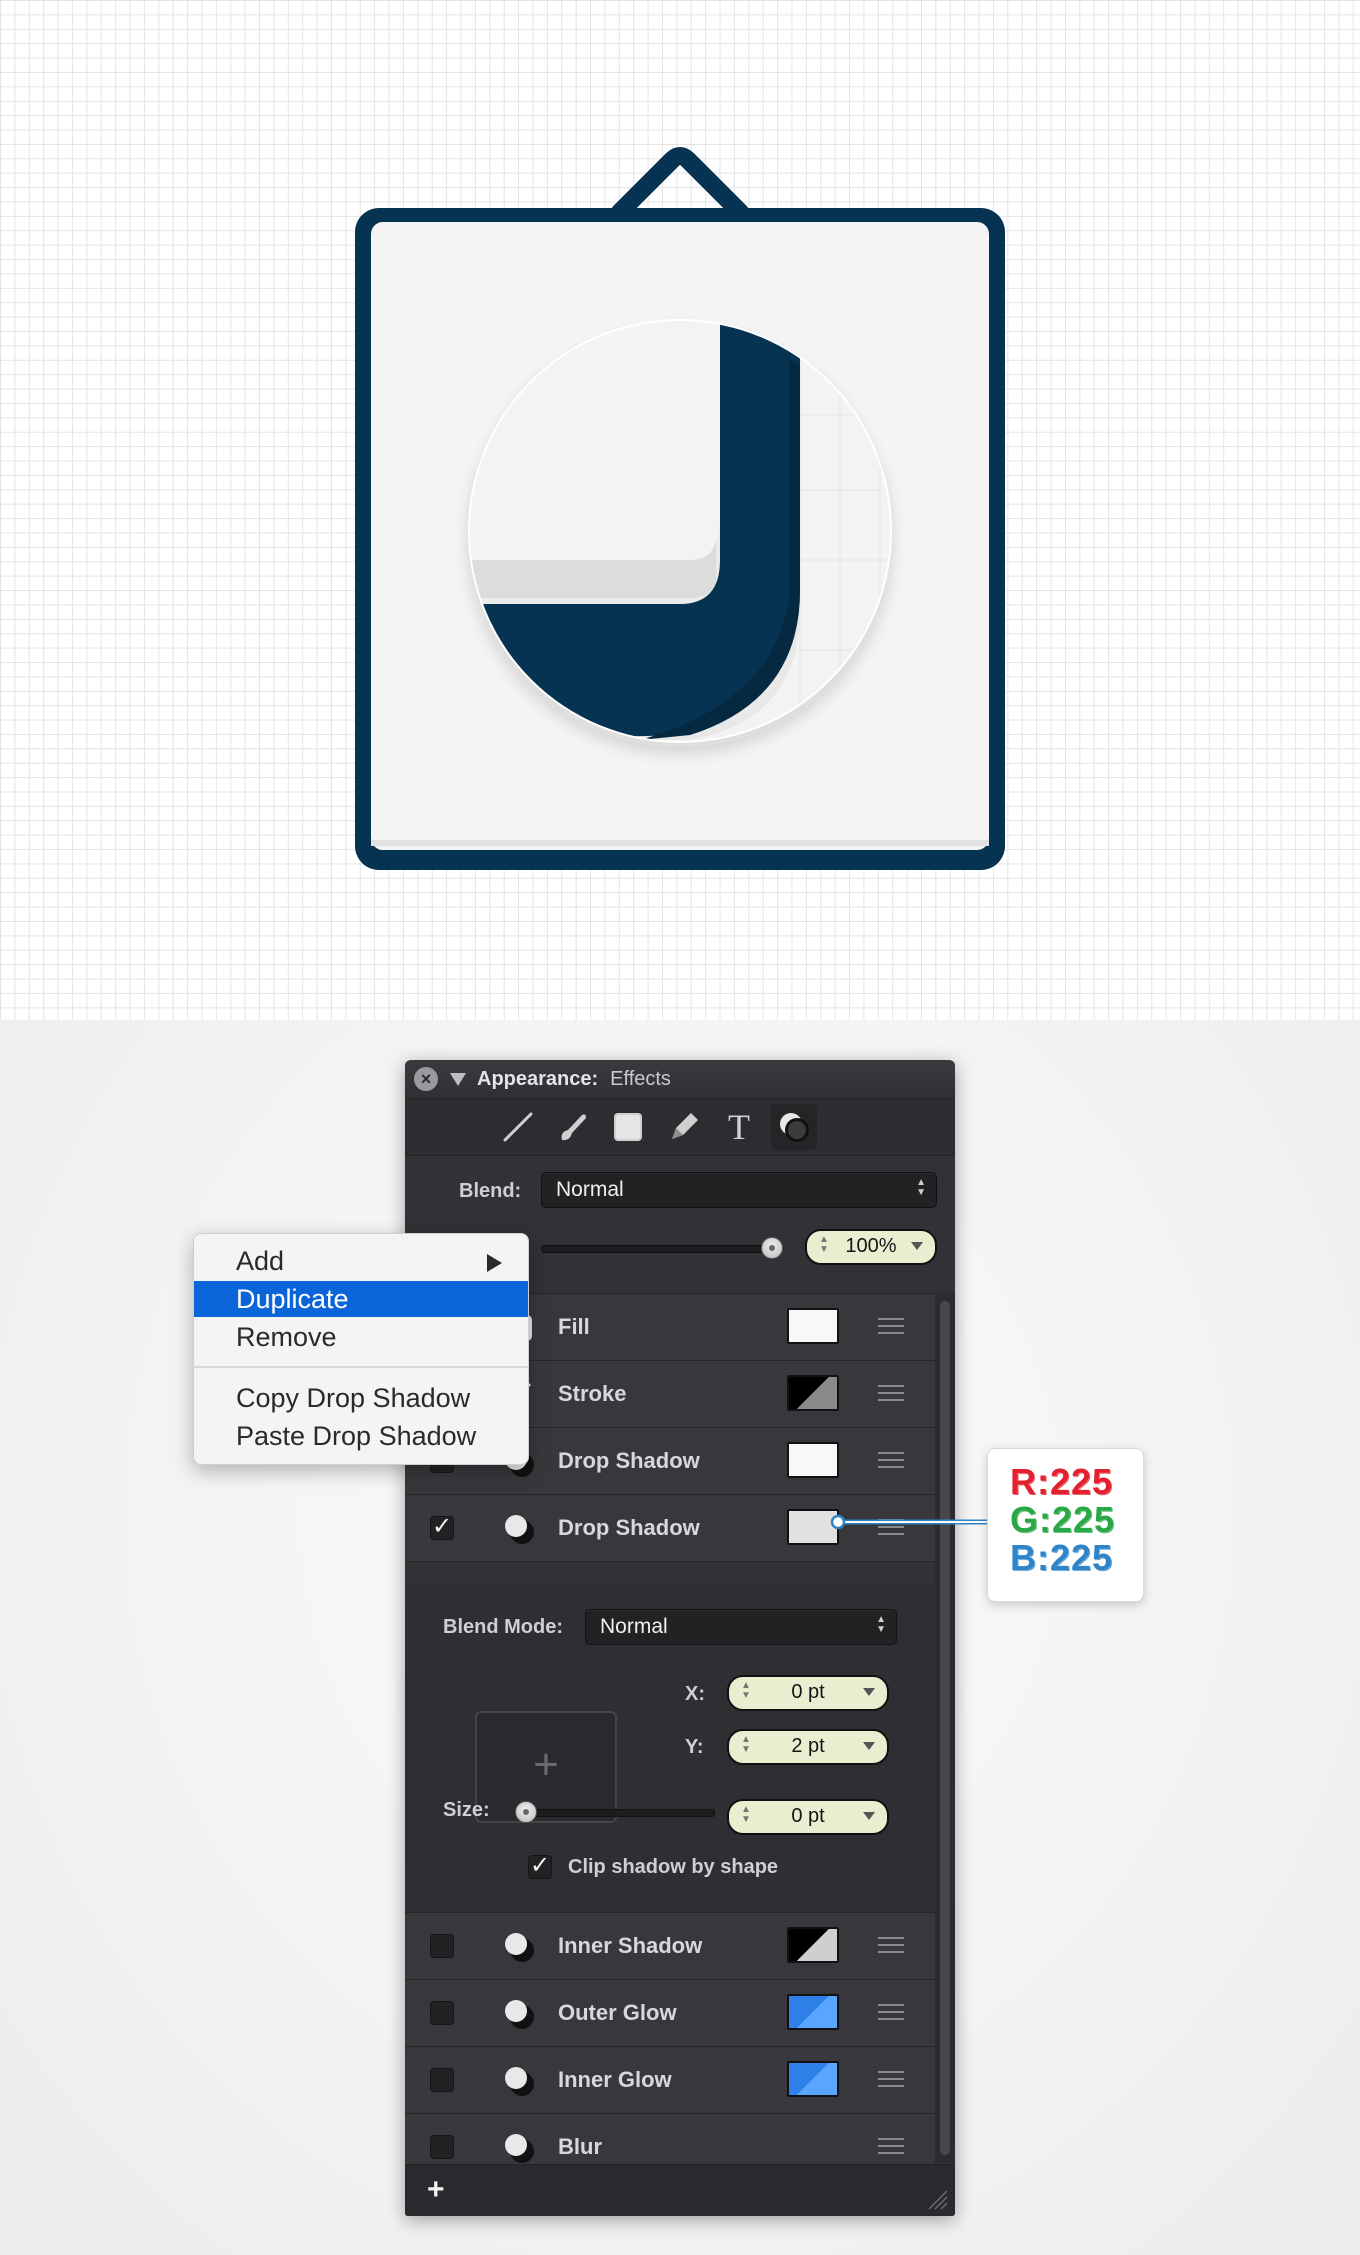  What do you see at coordinates (739, 1127) in the screenshot?
I see `text-tool-icon: T` at bounding box center [739, 1127].